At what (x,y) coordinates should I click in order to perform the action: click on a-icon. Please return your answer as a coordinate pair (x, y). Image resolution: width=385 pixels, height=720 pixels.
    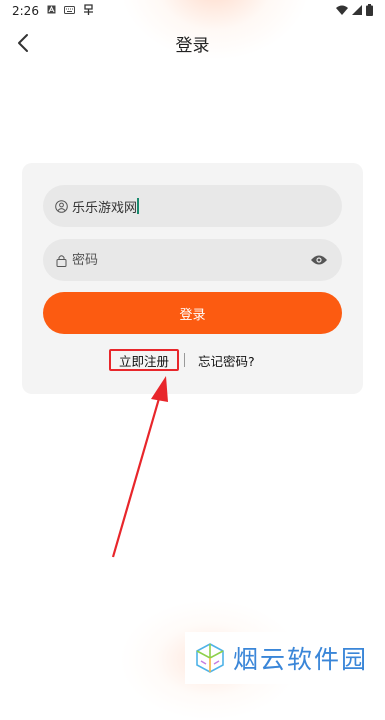
    Looking at the image, I should click on (51, 11).